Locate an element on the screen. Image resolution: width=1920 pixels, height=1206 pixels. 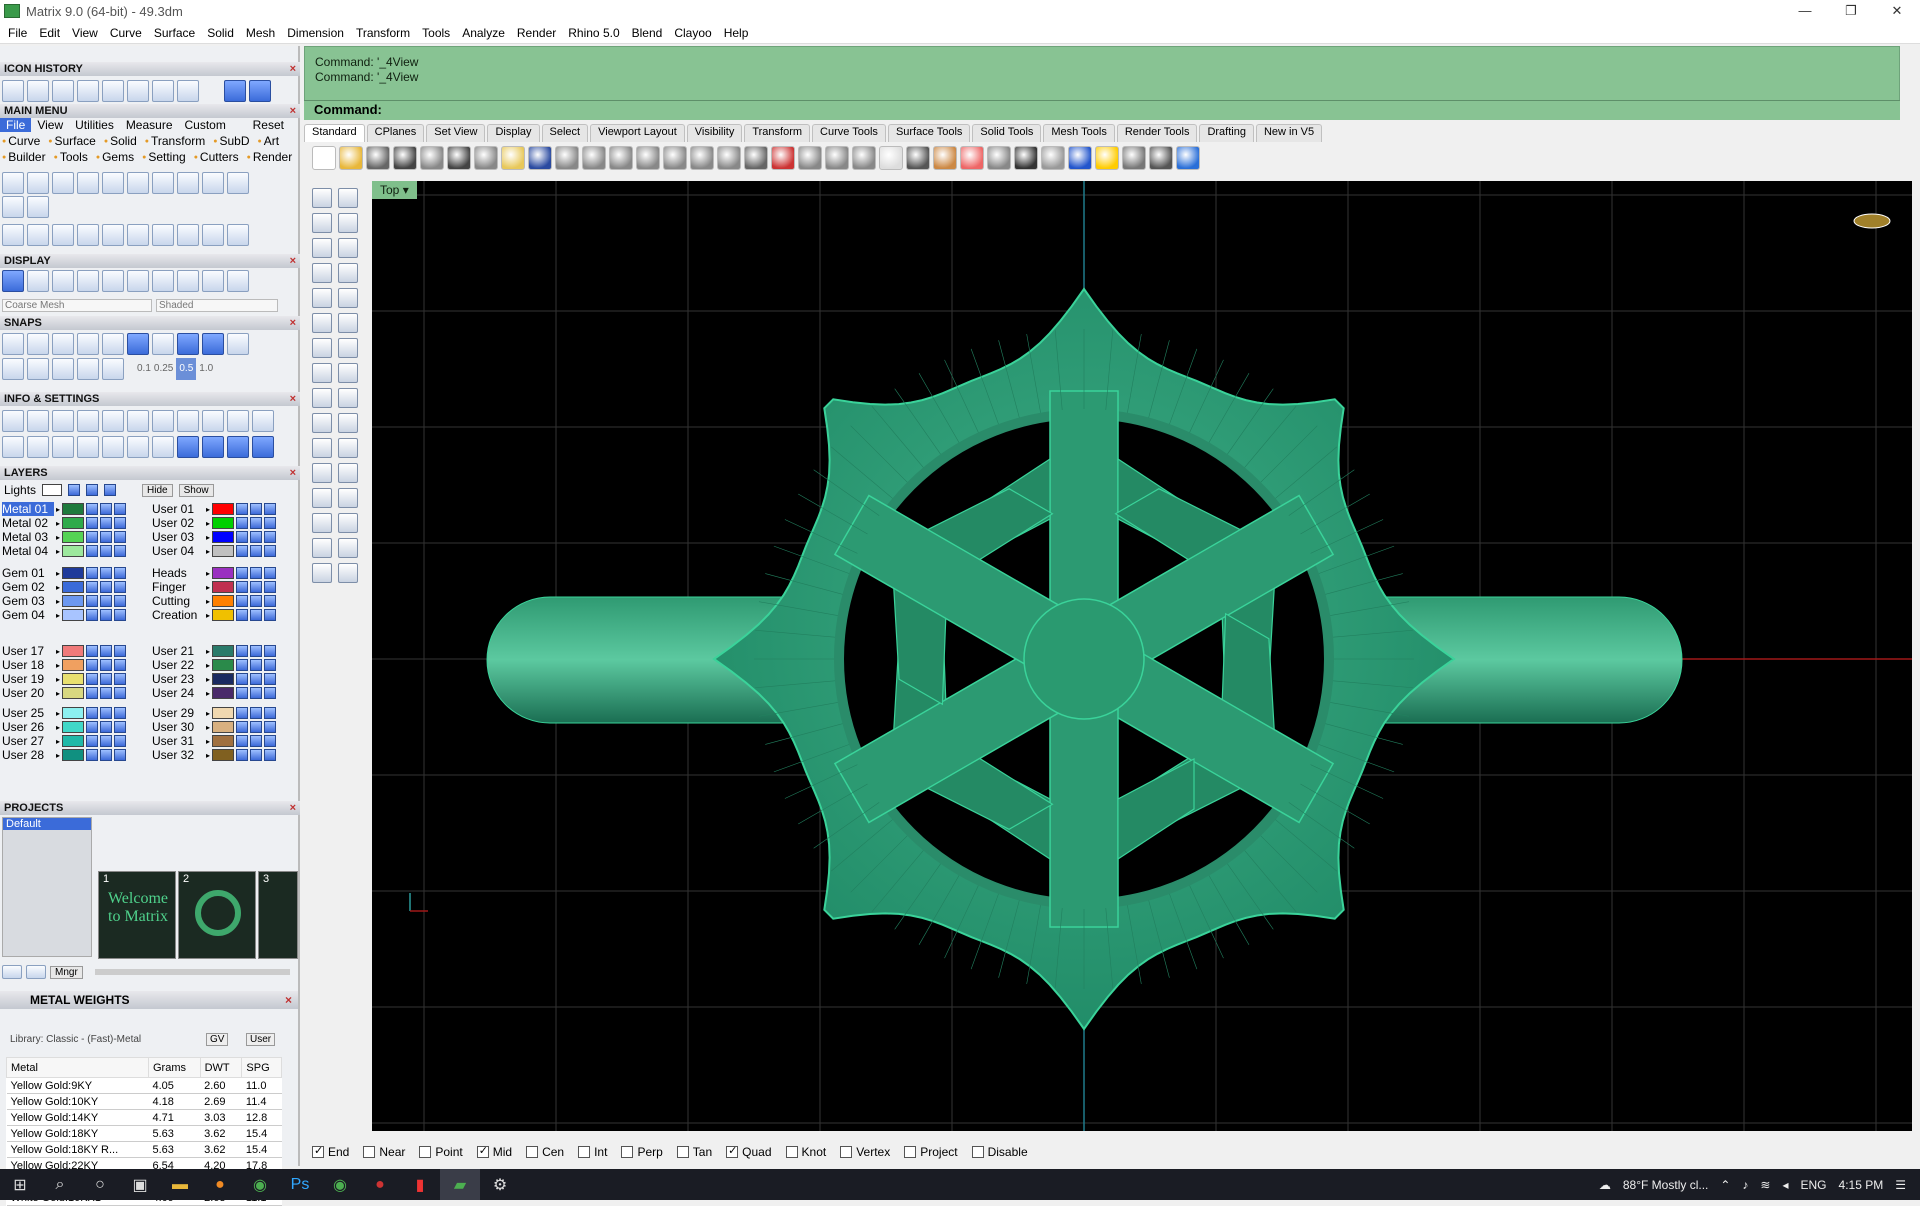
center-hub is located at coordinates (1084, 659).